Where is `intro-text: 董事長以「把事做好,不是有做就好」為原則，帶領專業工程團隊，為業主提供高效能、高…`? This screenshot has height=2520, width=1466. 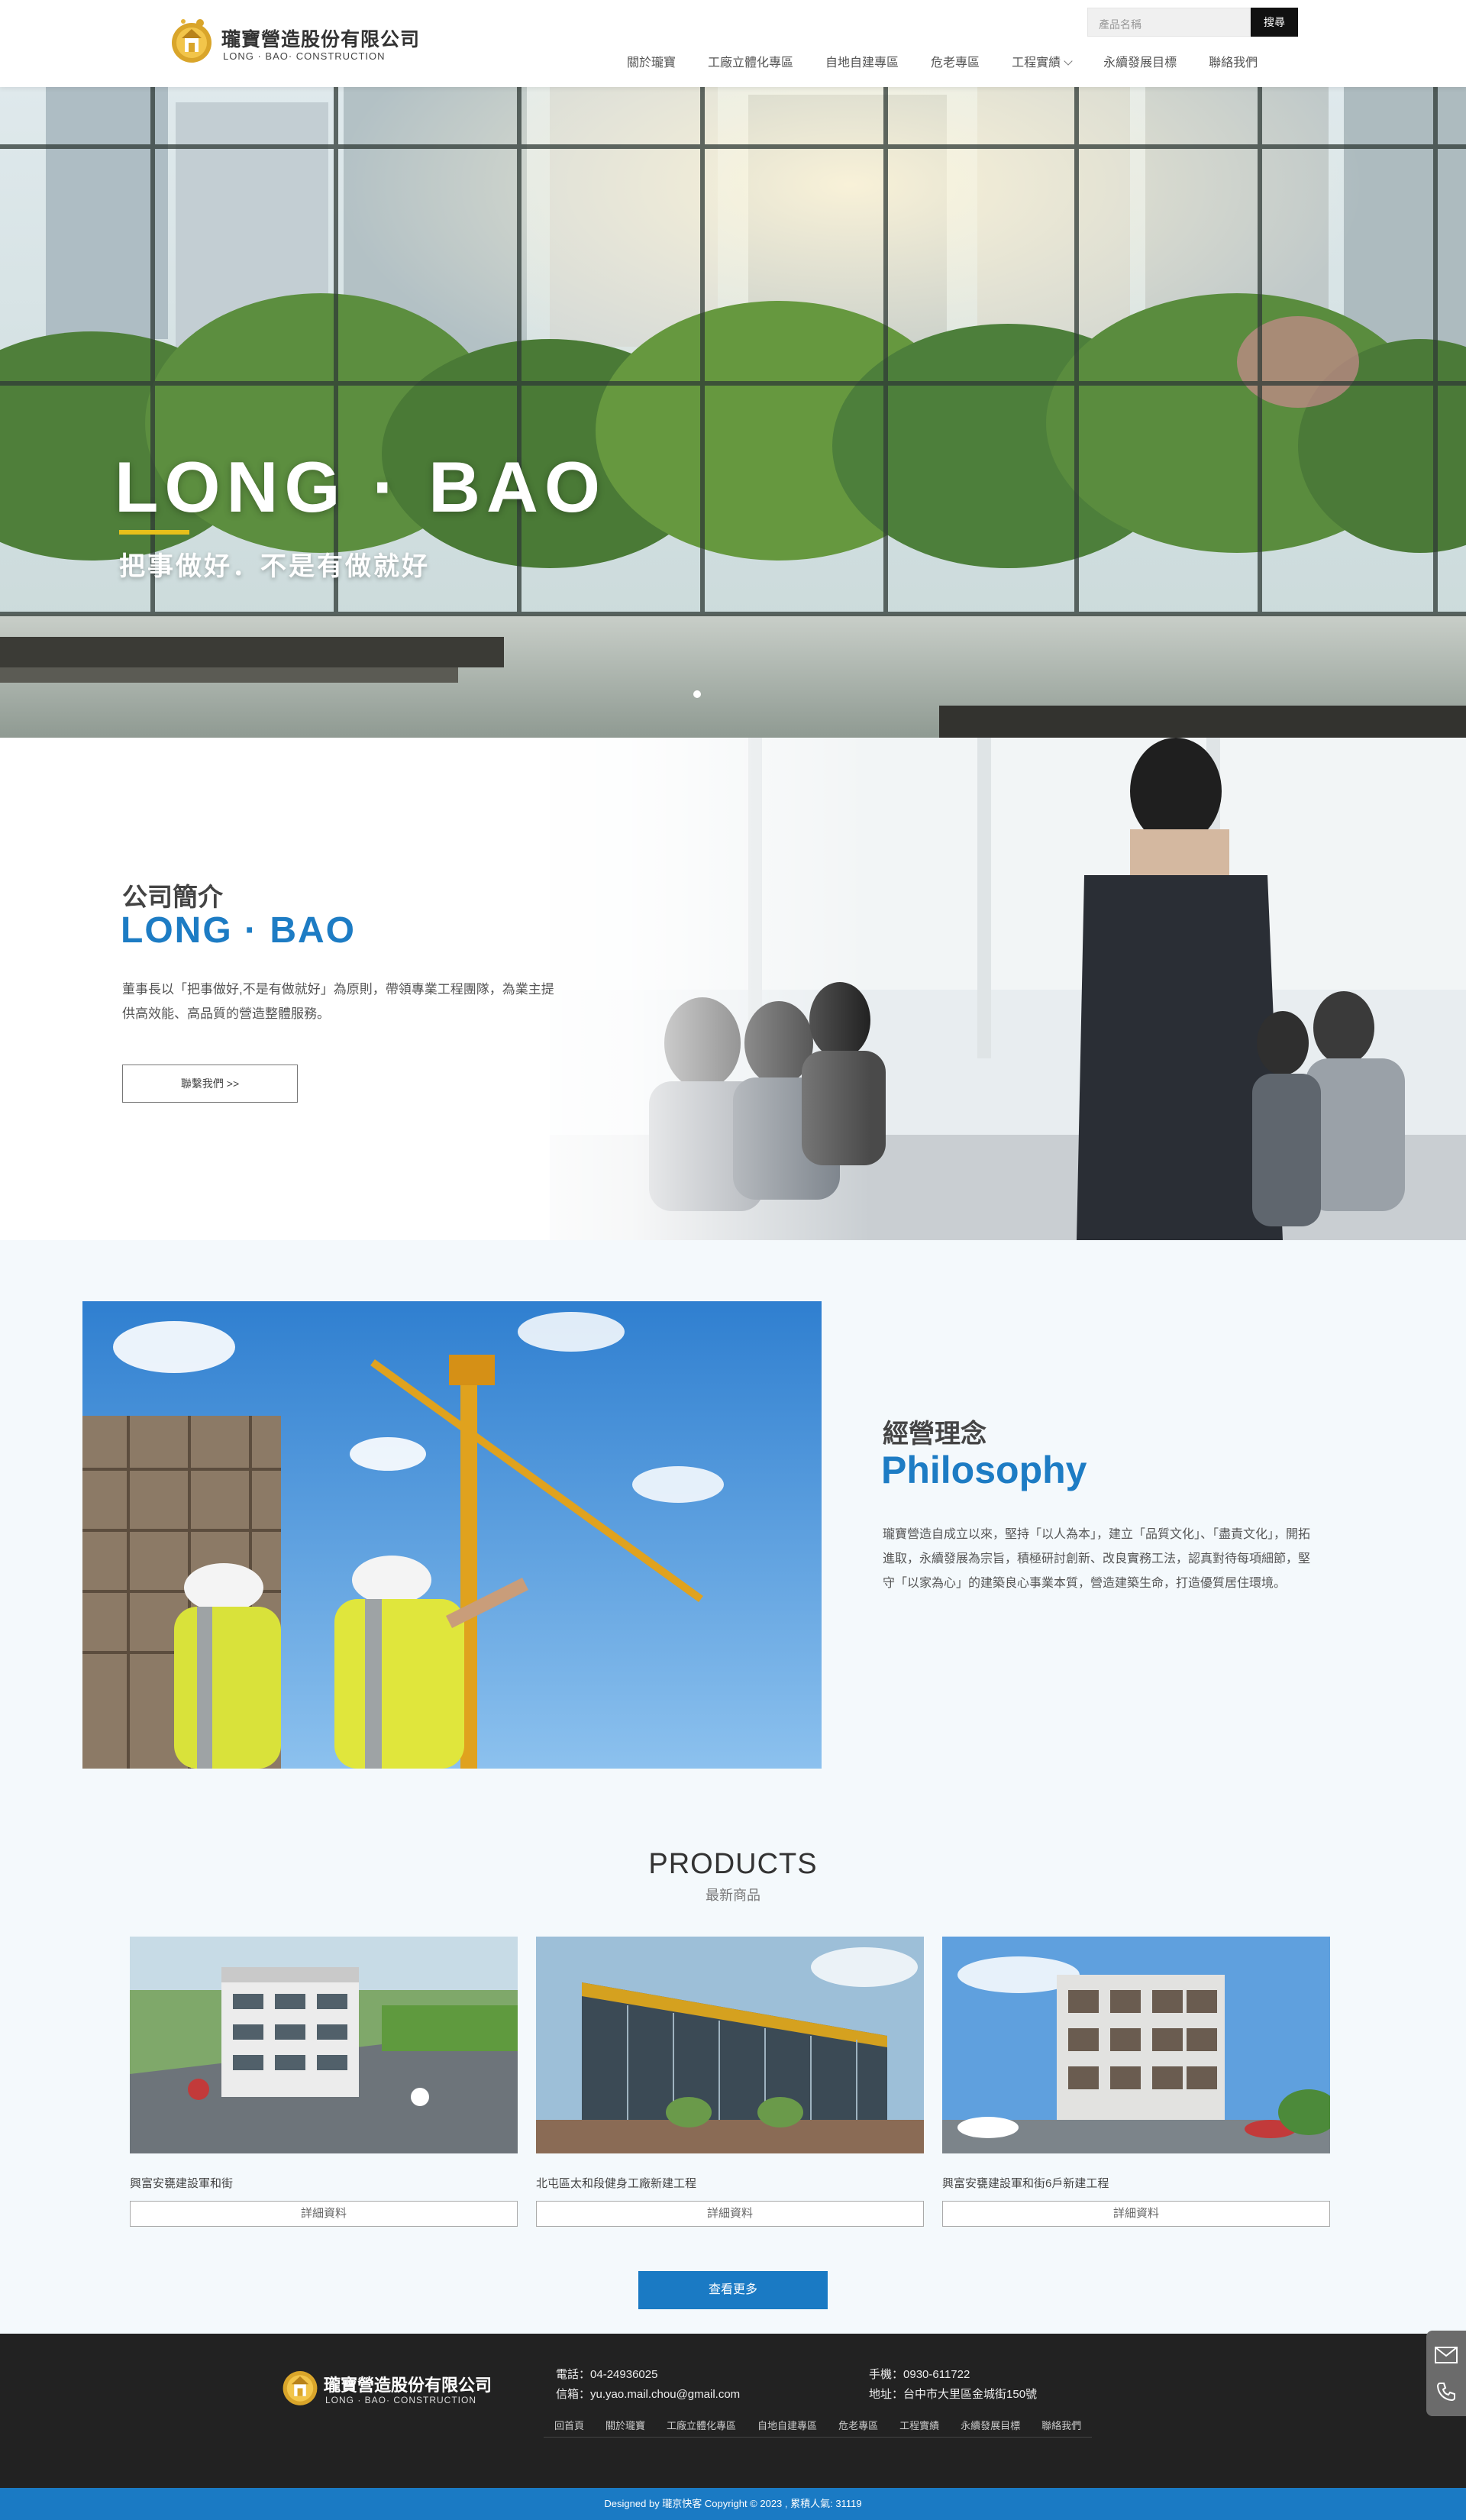 intro-text: 董事長以「把事做好,不是有做就好」為原則，帶領專業工程團隊，為業主提供高效能、高… is located at coordinates (338, 1001).